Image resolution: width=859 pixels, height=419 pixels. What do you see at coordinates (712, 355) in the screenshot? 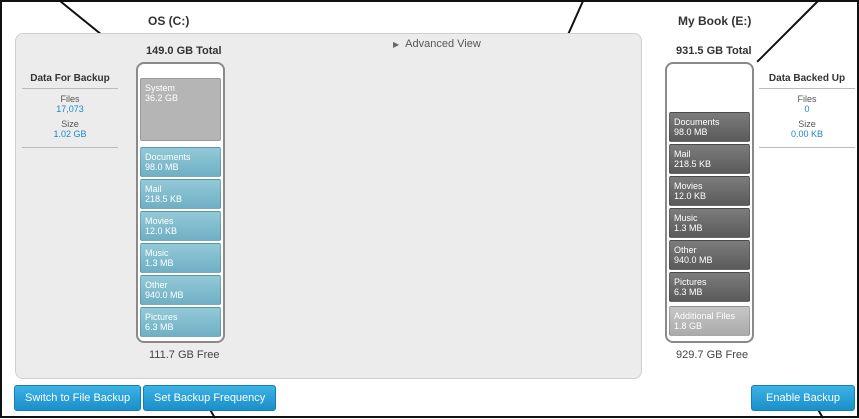
I see `right-drive-free: 929.7 GB Free` at bounding box center [712, 355].